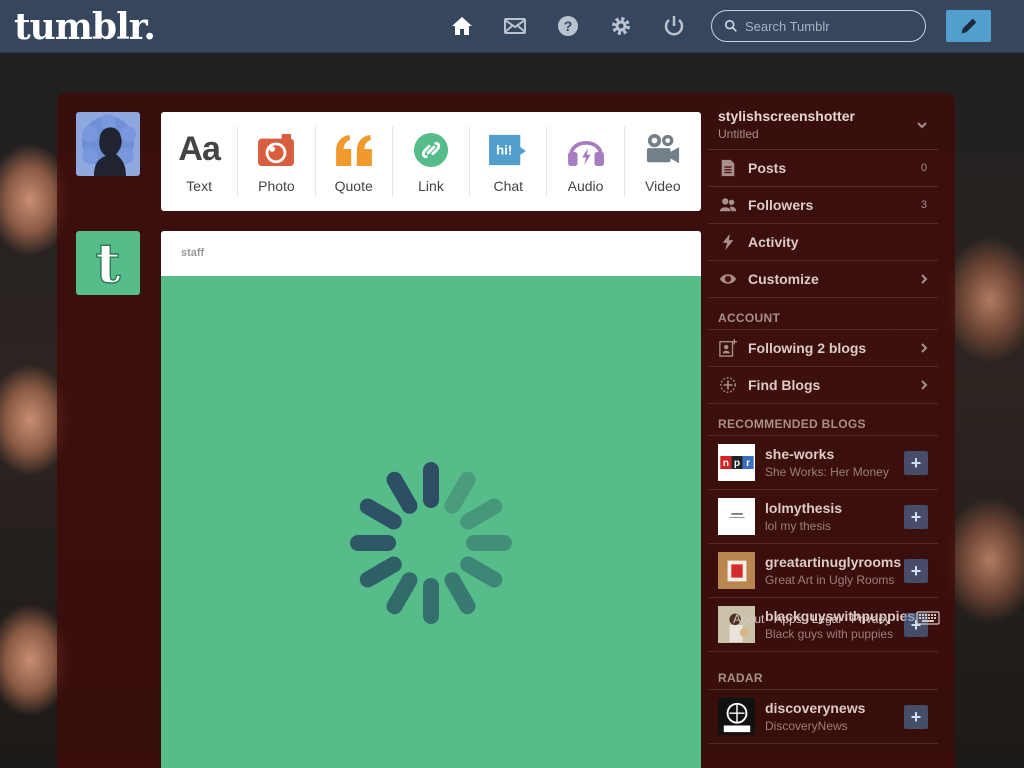 Image resolution: width=1024 pixels, height=768 pixels. I want to click on video-camera-icon, so click(663, 150).